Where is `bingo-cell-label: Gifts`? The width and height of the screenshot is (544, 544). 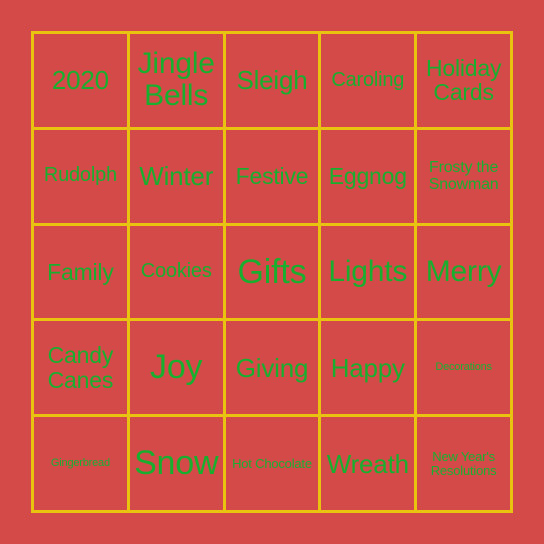
bingo-cell-label: Gifts is located at coordinates (272, 271).